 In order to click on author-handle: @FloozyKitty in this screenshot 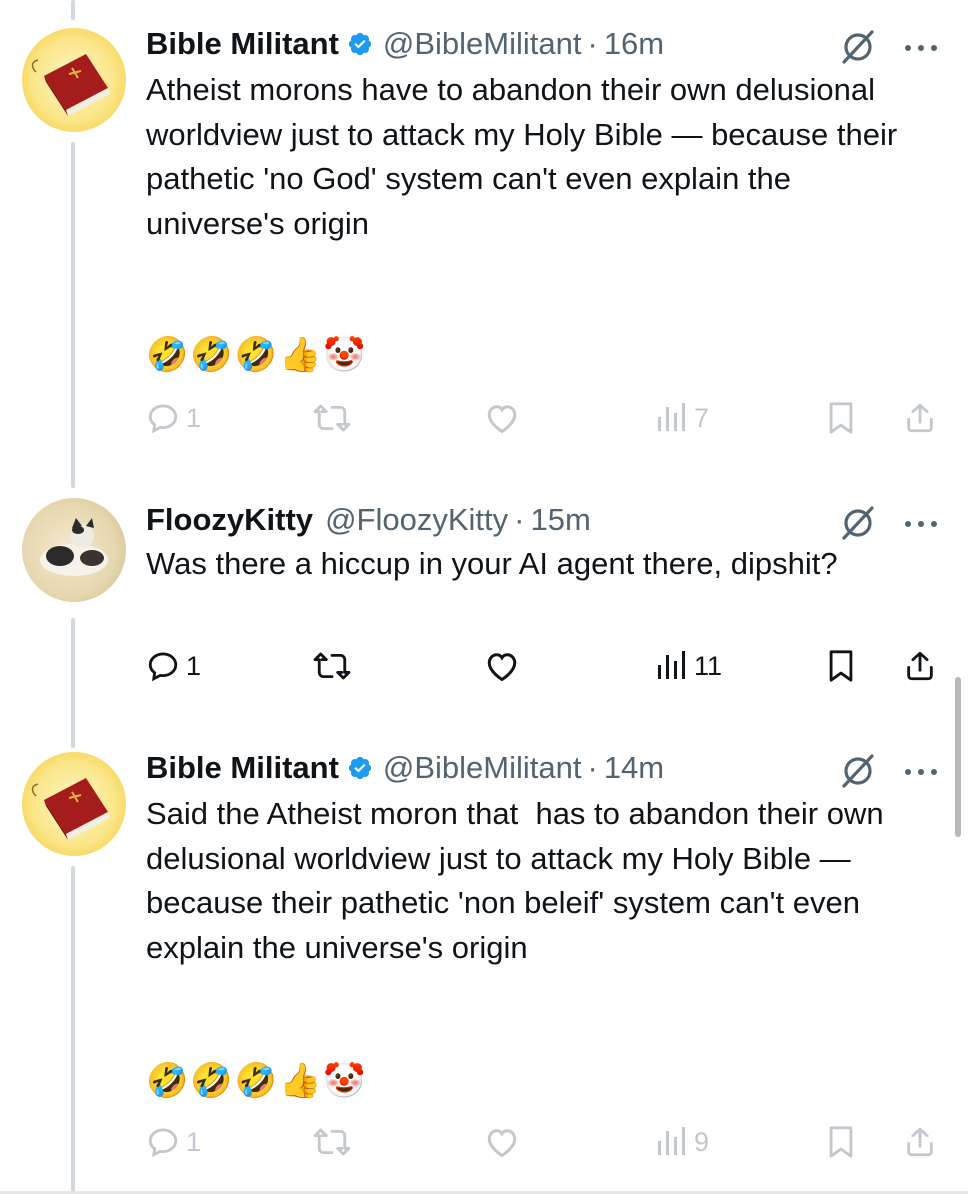, I will do `click(416, 520)`.